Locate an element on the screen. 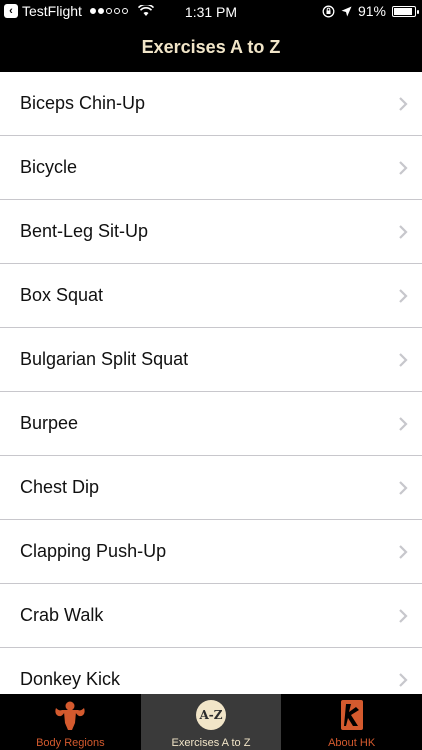 Image resolution: width=422 pixels, height=750 pixels. list-item-label: Bicycle is located at coordinates (49, 167).